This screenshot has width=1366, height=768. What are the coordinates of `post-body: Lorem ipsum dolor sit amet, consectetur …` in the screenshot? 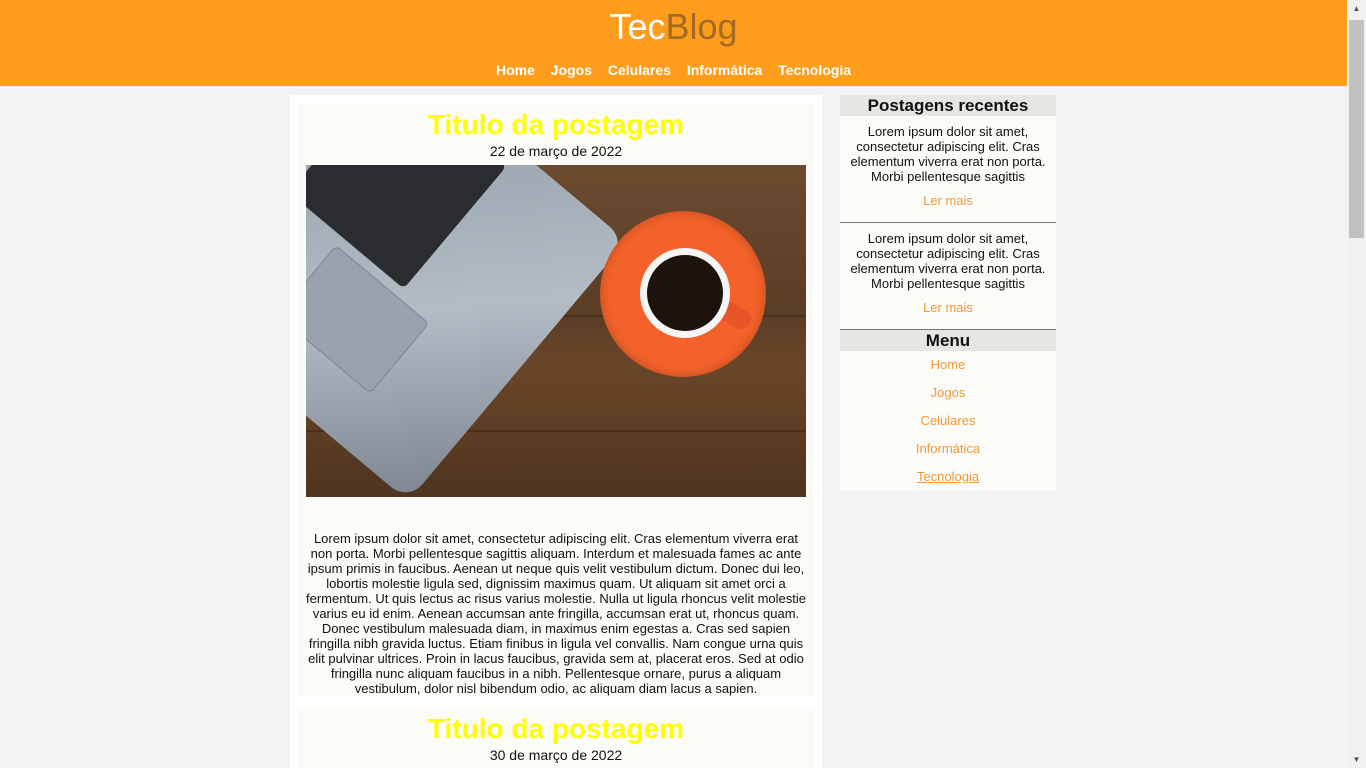 It's located at (556, 613).